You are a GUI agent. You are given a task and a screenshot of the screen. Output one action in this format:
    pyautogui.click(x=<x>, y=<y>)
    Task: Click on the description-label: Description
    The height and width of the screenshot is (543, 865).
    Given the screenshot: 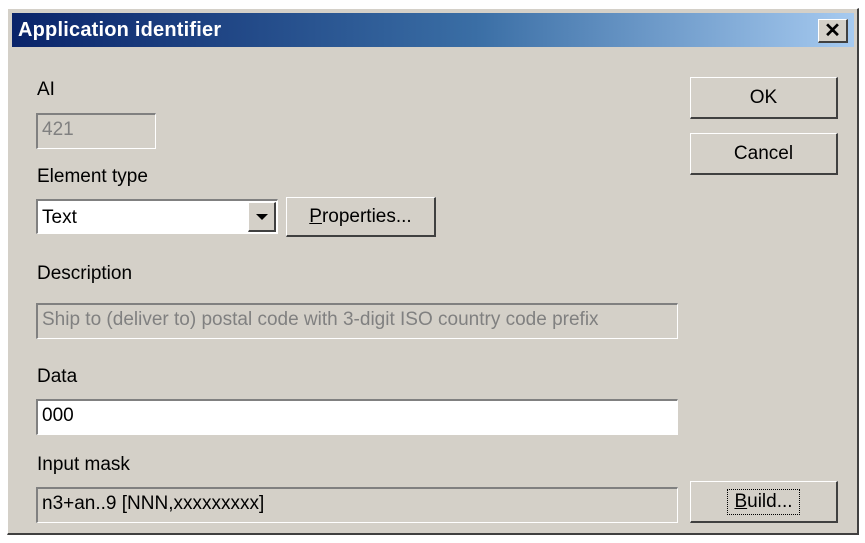 What is the action you would take?
    pyautogui.click(x=85, y=273)
    